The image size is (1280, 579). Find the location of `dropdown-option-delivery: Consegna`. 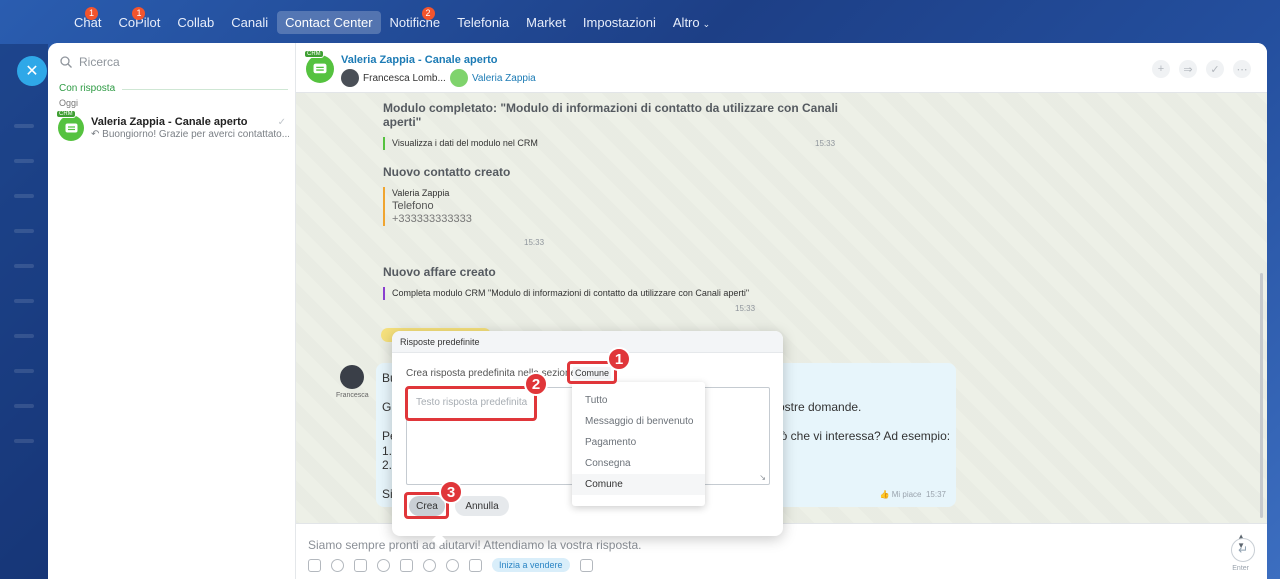

dropdown-option-delivery: Consegna is located at coordinates (638, 463).